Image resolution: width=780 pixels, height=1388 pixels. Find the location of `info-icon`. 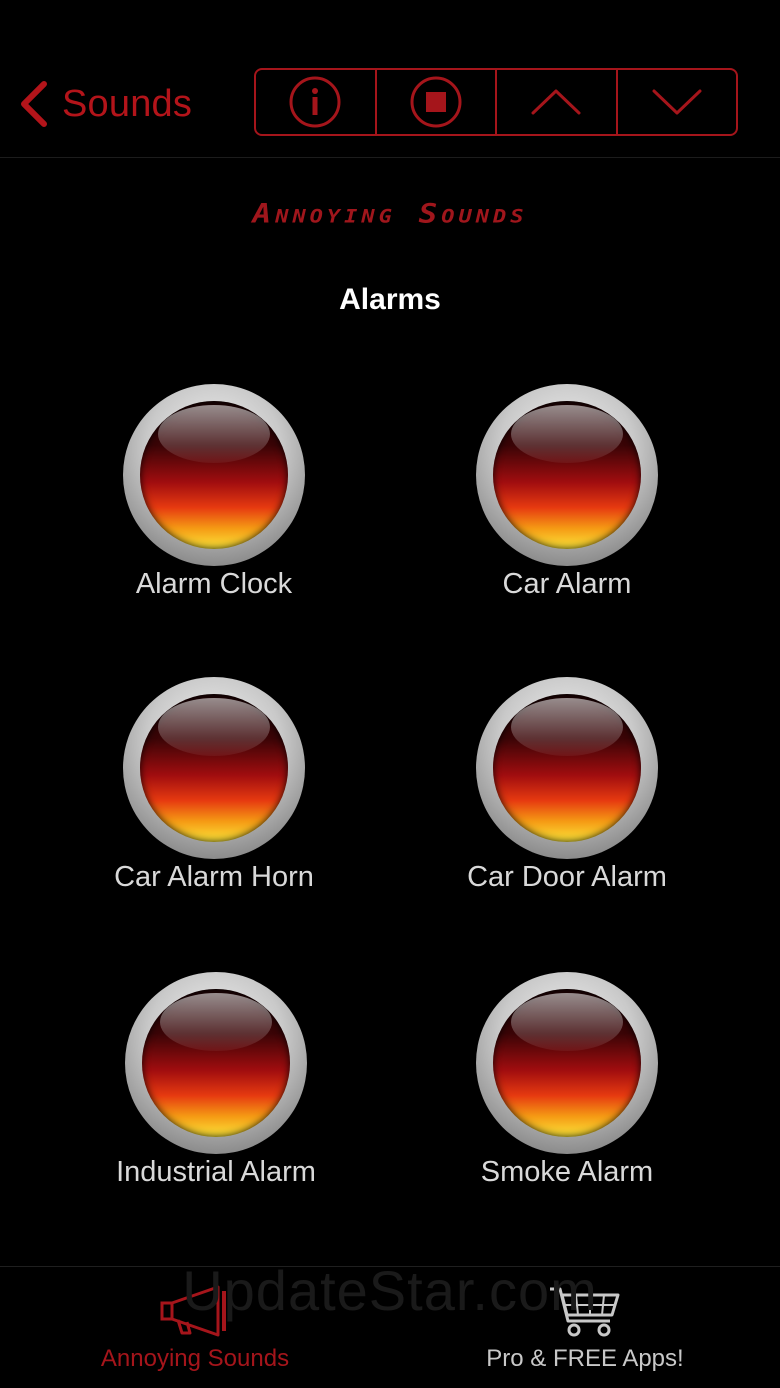

info-icon is located at coordinates (315, 102).